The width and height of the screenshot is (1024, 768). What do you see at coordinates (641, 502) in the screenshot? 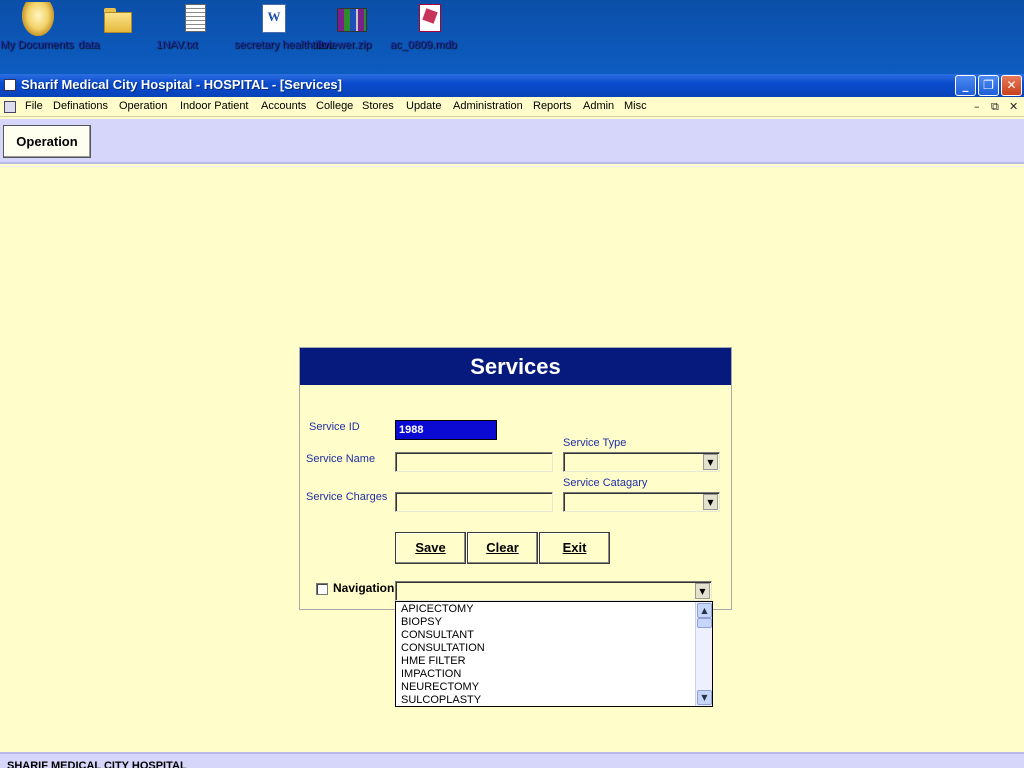
I see `service-category-select: ▼` at bounding box center [641, 502].